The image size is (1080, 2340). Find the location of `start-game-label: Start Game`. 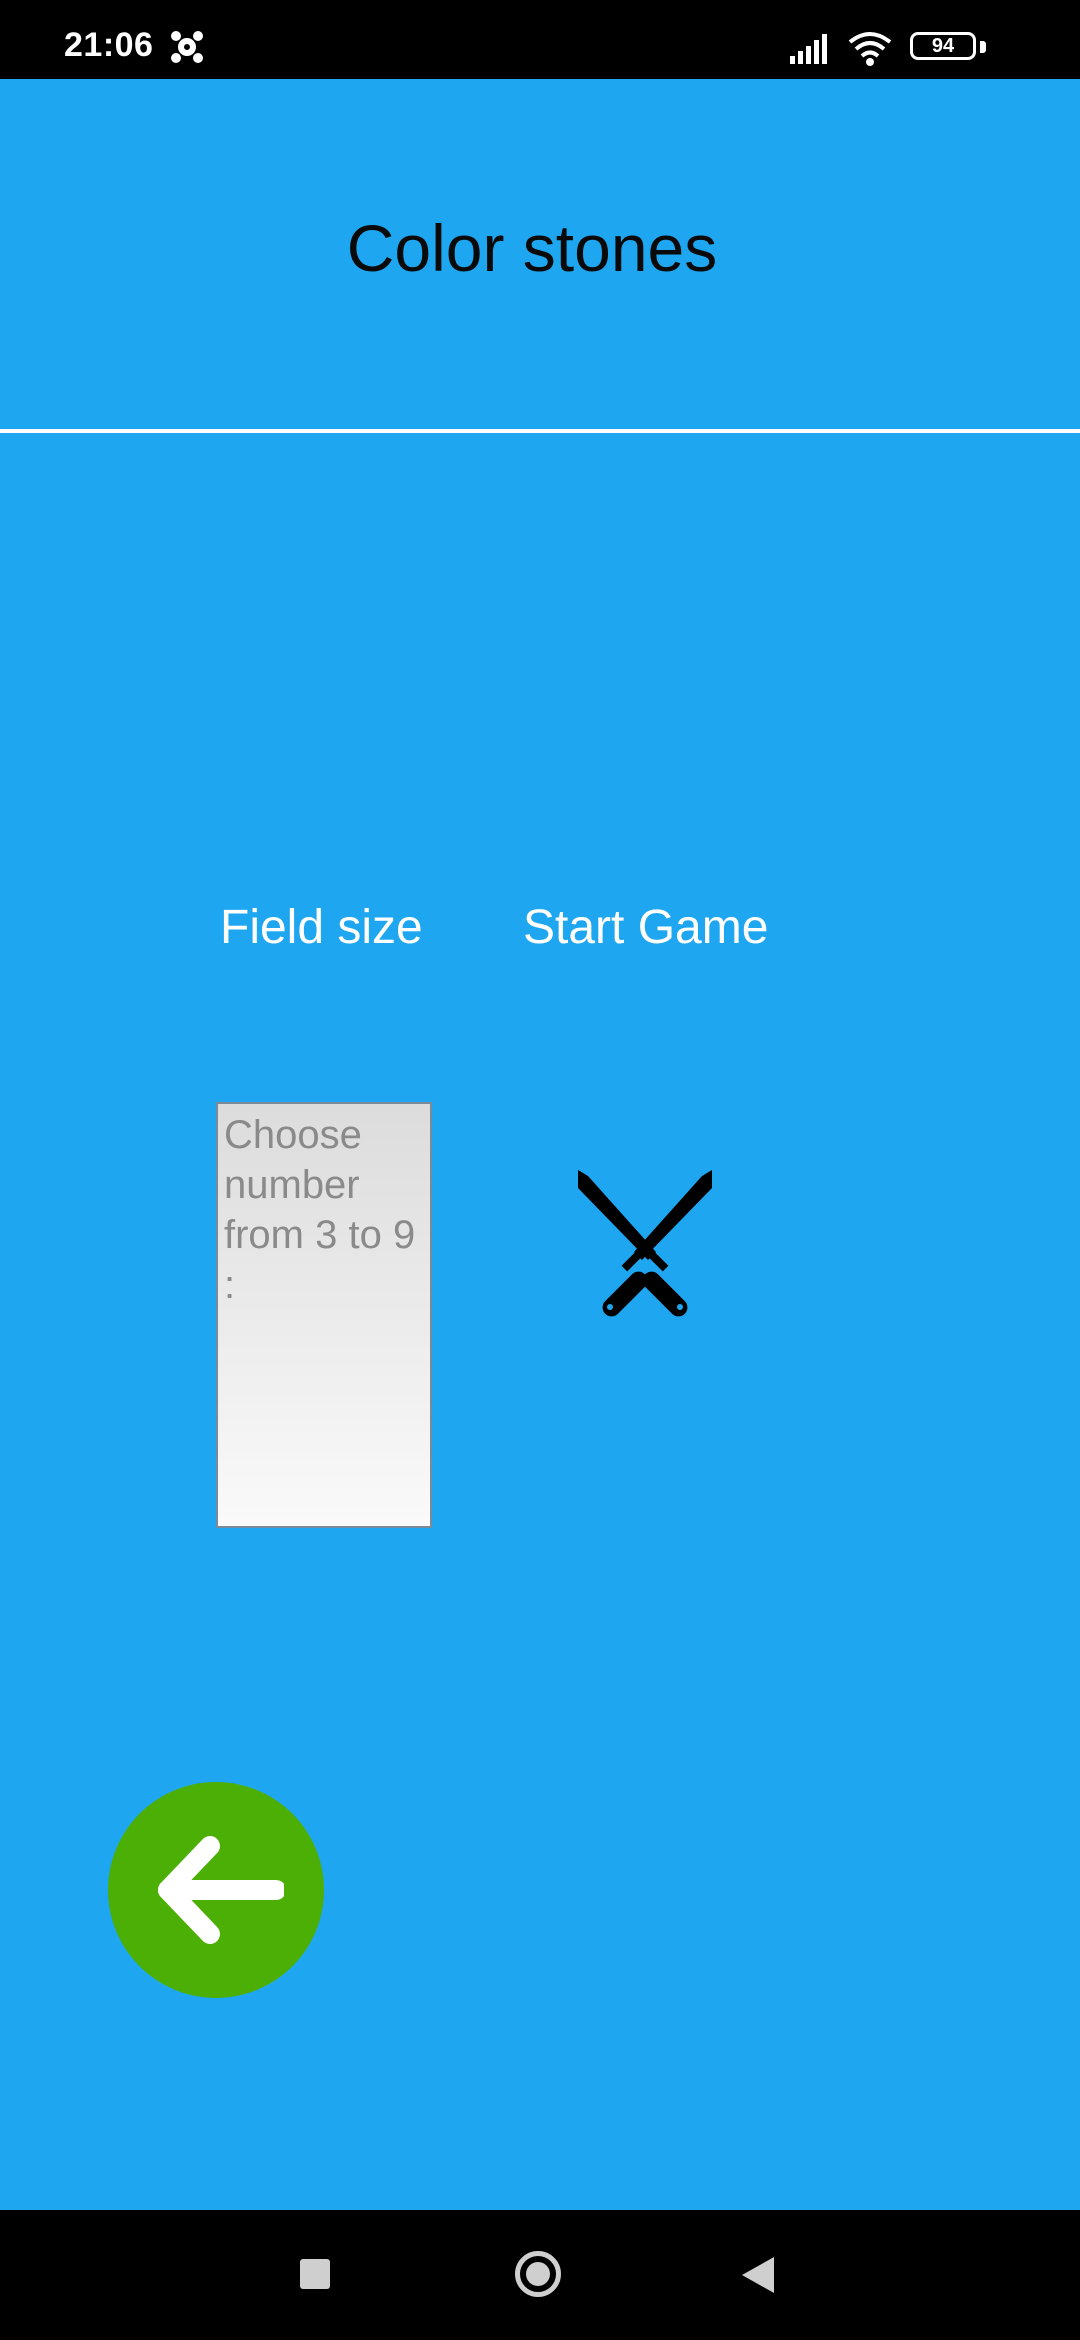

start-game-label: Start Game is located at coordinates (646, 927).